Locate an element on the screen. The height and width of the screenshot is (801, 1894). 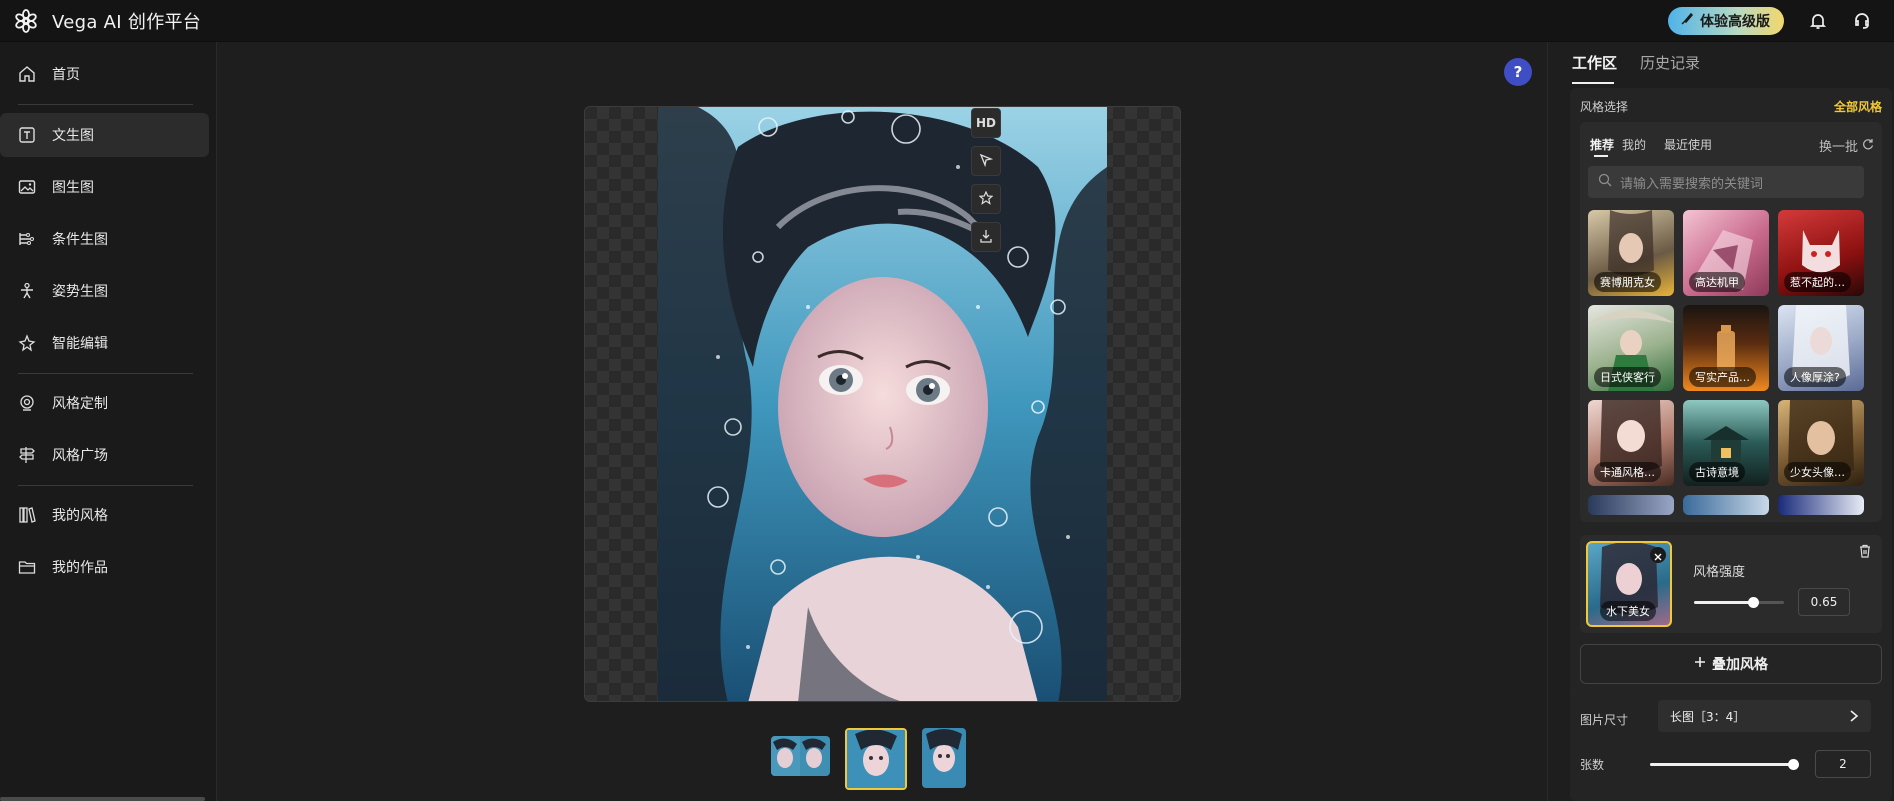
sidebar-item-label: 风格广场 is located at coordinates (80, 456).